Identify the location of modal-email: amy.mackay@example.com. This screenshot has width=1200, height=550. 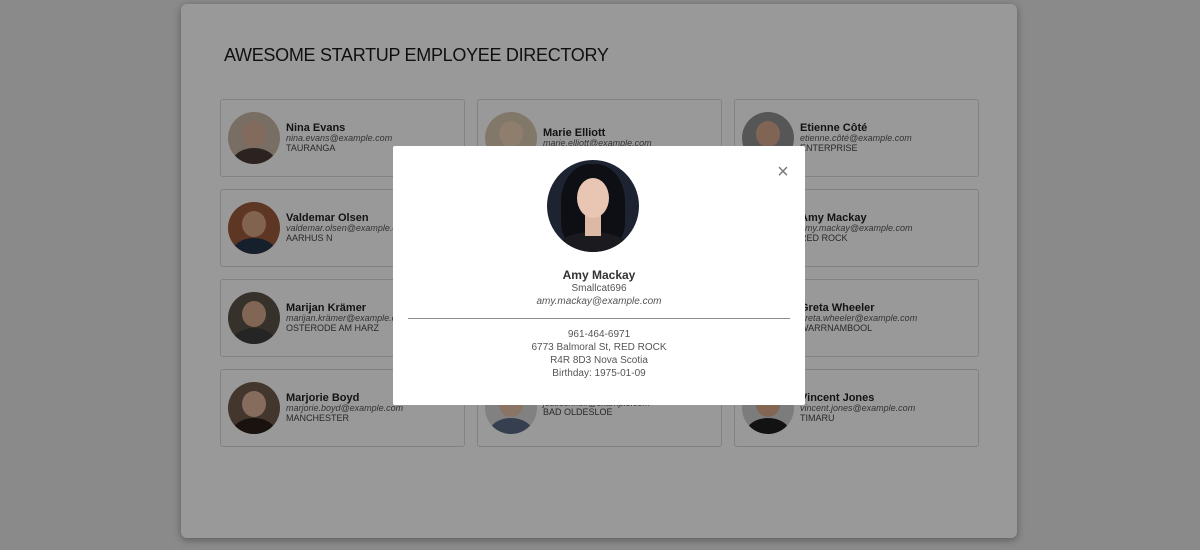
(599, 301).